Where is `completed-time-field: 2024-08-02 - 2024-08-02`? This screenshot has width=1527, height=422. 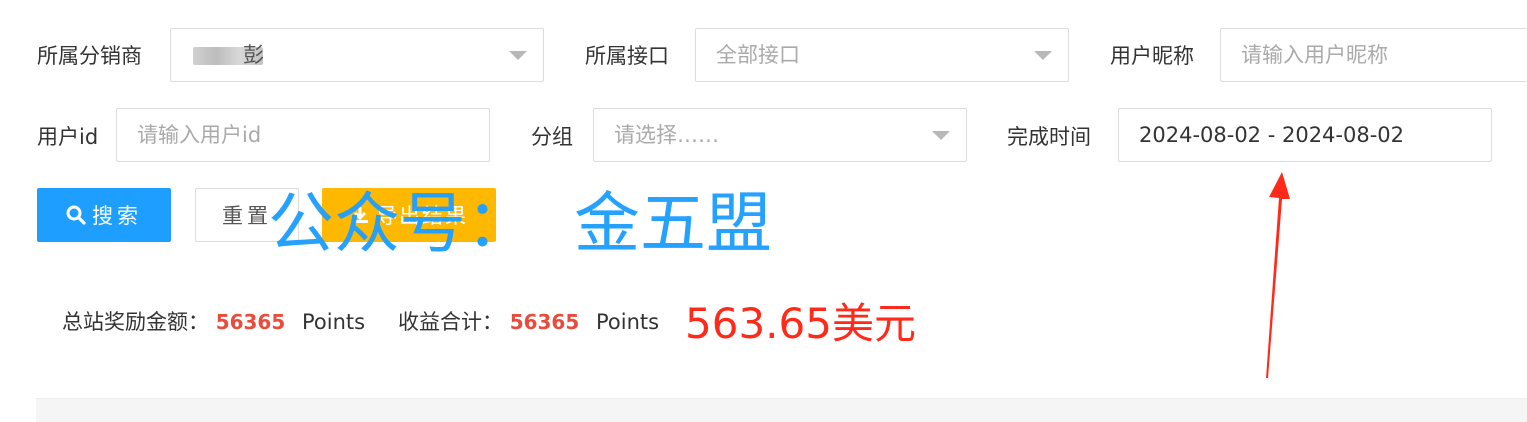 completed-time-field: 2024-08-02 - 2024-08-02 is located at coordinates (1305, 135).